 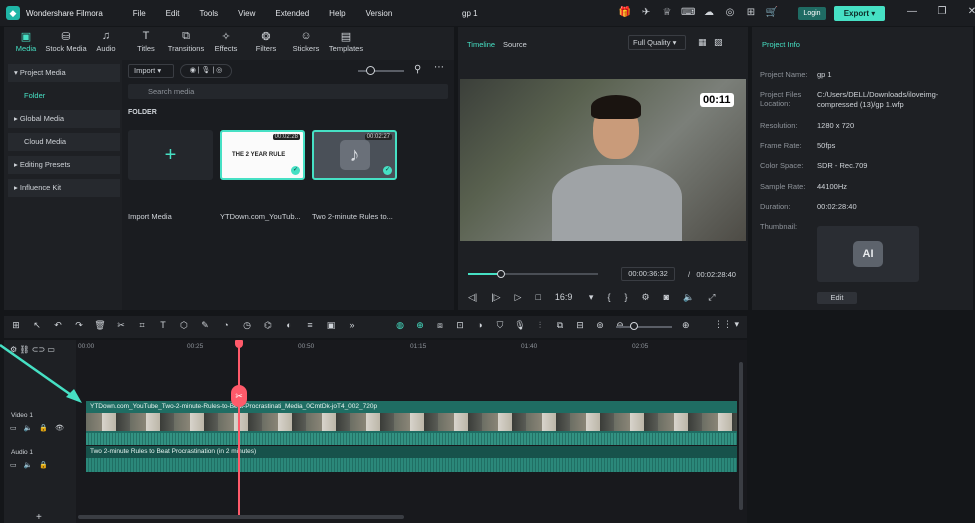 What do you see at coordinates (420, 325) in the screenshot?
I see `auto-reframe-icon: ⊕` at bounding box center [420, 325].